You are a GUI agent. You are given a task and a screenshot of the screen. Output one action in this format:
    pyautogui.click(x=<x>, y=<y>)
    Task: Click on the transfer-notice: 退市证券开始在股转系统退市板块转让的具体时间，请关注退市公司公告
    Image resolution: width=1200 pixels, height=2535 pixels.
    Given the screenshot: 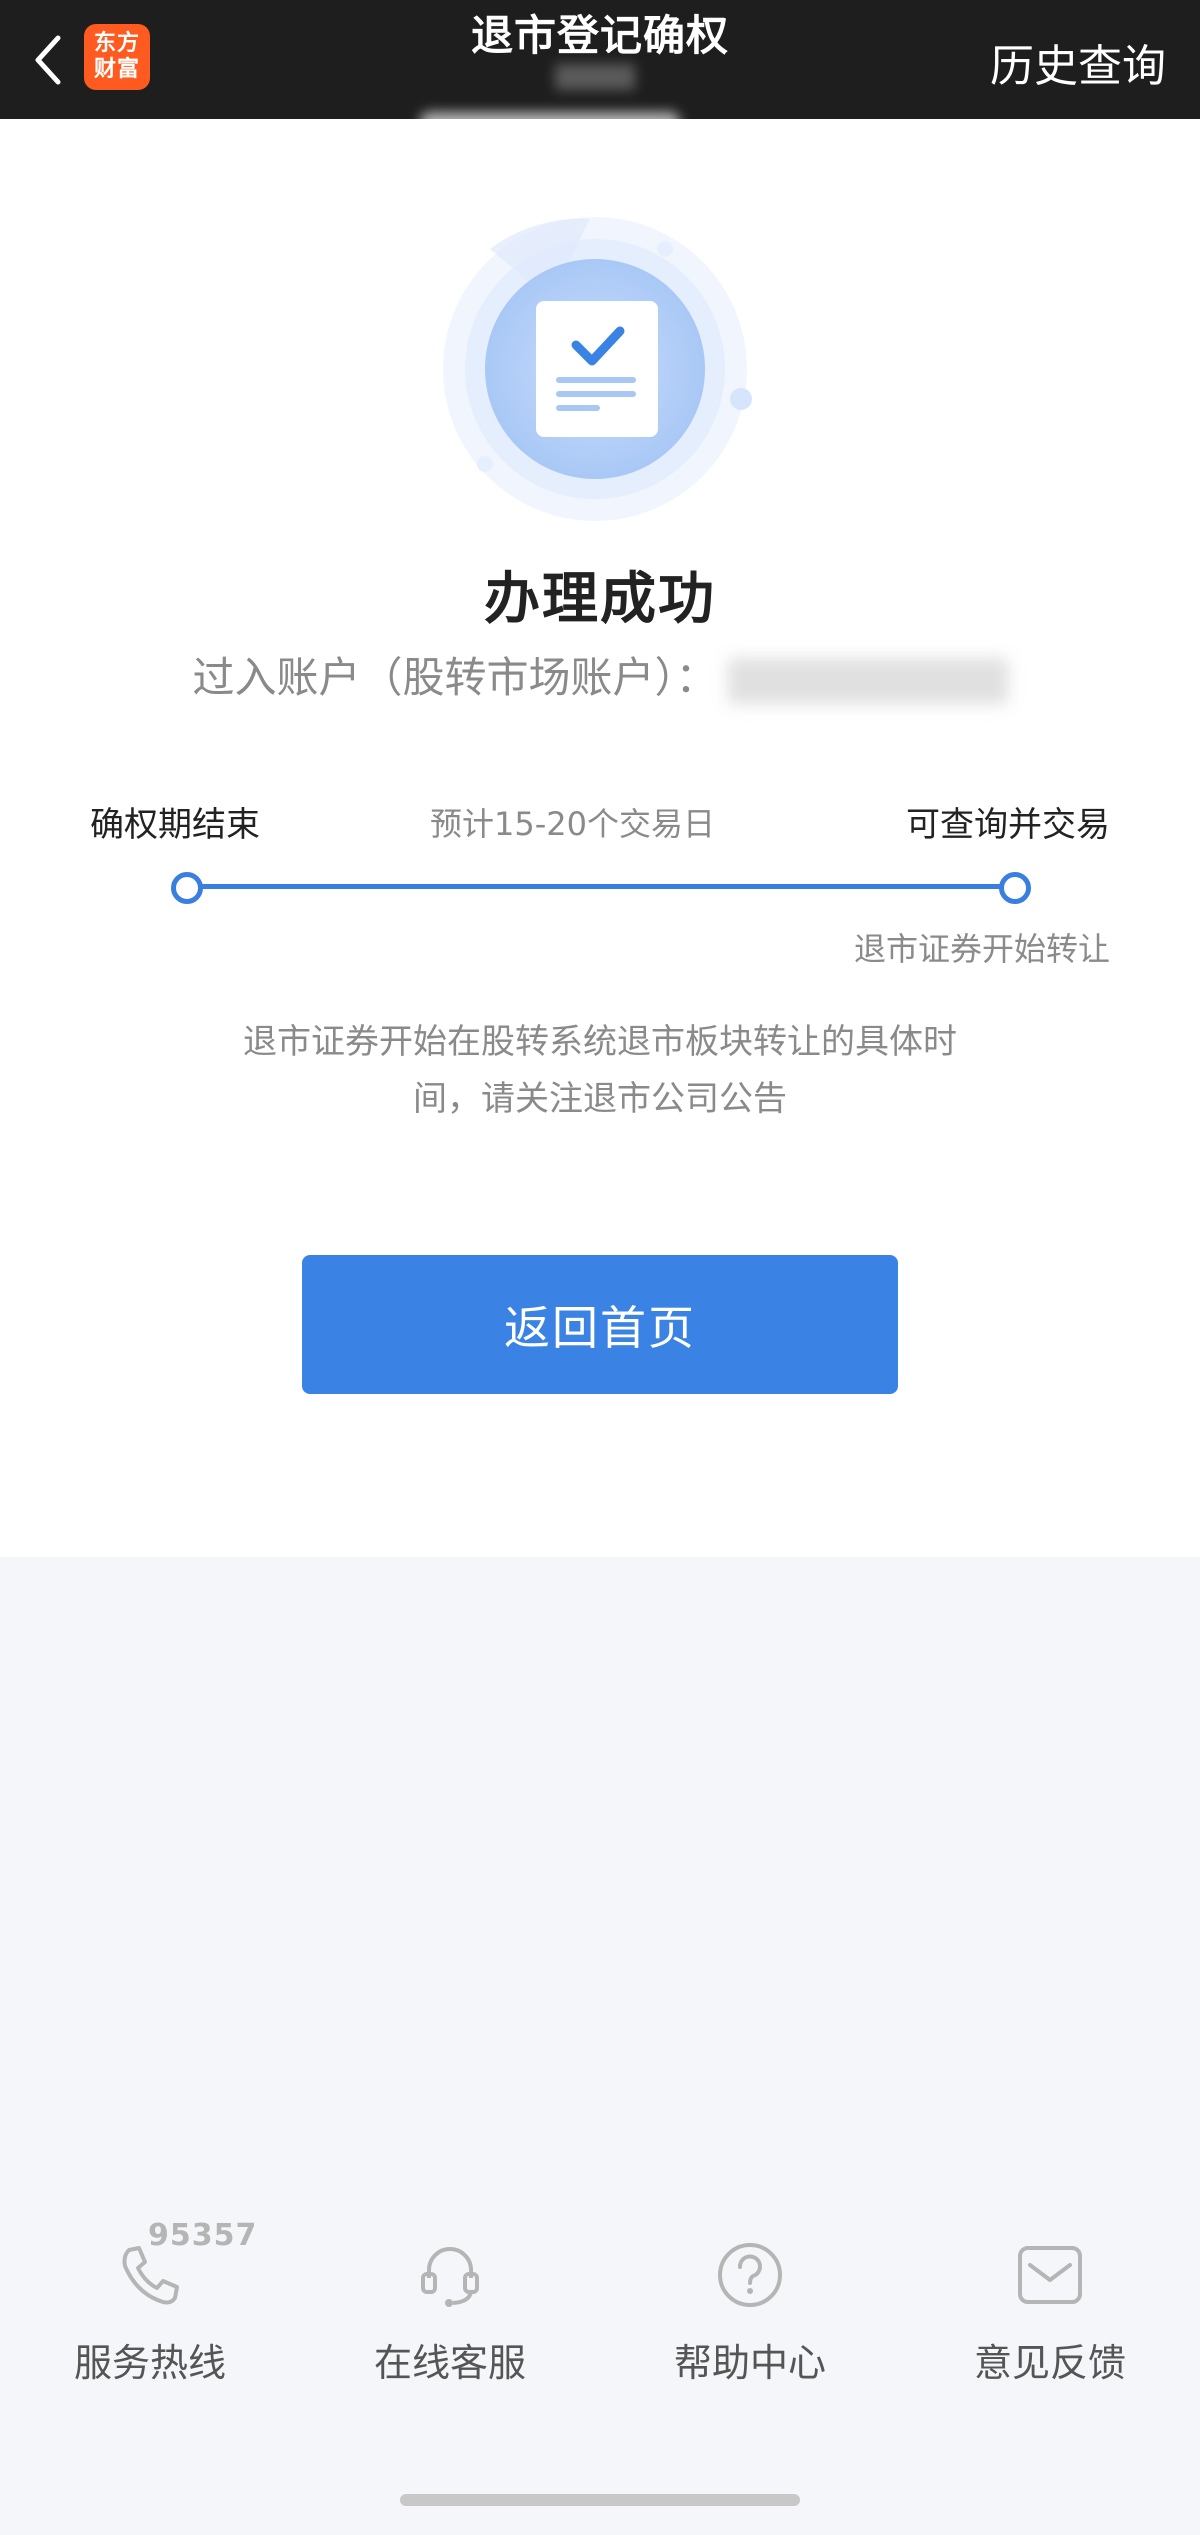 What is the action you would take?
    pyautogui.click(x=600, y=1070)
    